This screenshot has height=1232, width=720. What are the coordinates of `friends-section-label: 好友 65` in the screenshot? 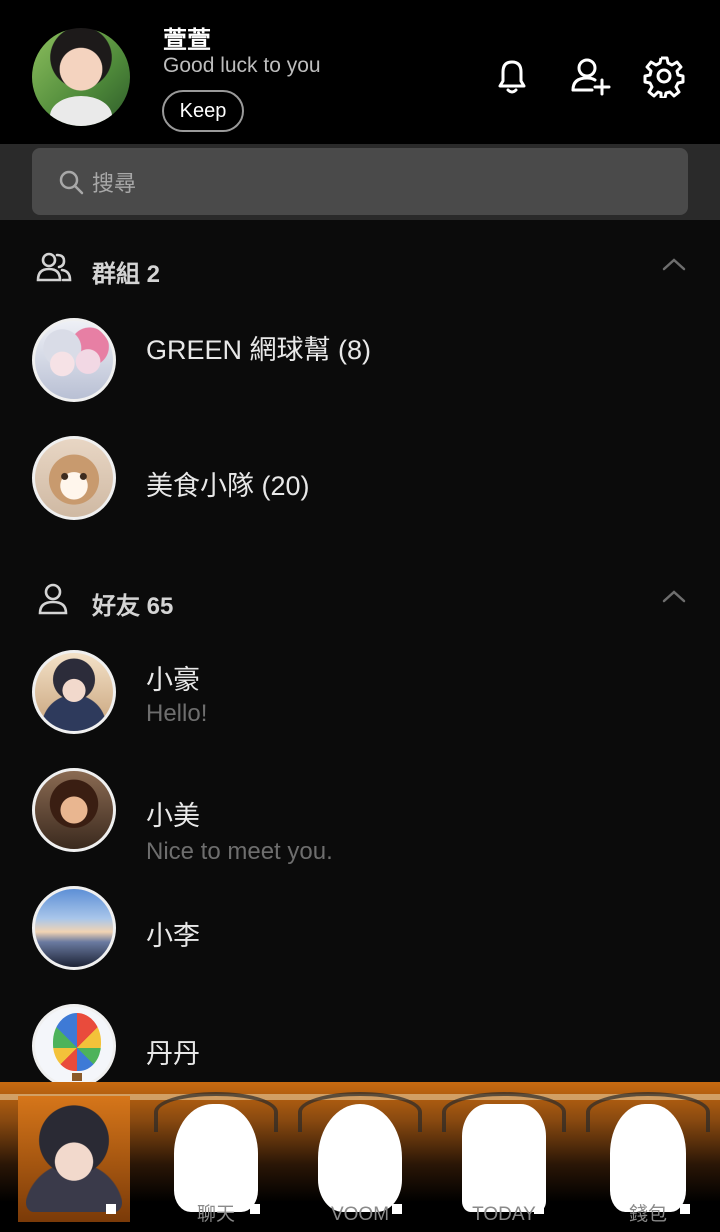 It's located at (133, 606).